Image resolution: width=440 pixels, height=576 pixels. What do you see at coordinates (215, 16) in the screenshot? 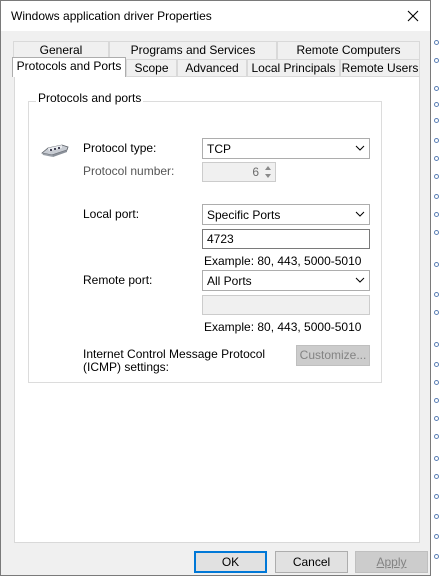
I see `title-bar: Windows application driver Properties` at bounding box center [215, 16].